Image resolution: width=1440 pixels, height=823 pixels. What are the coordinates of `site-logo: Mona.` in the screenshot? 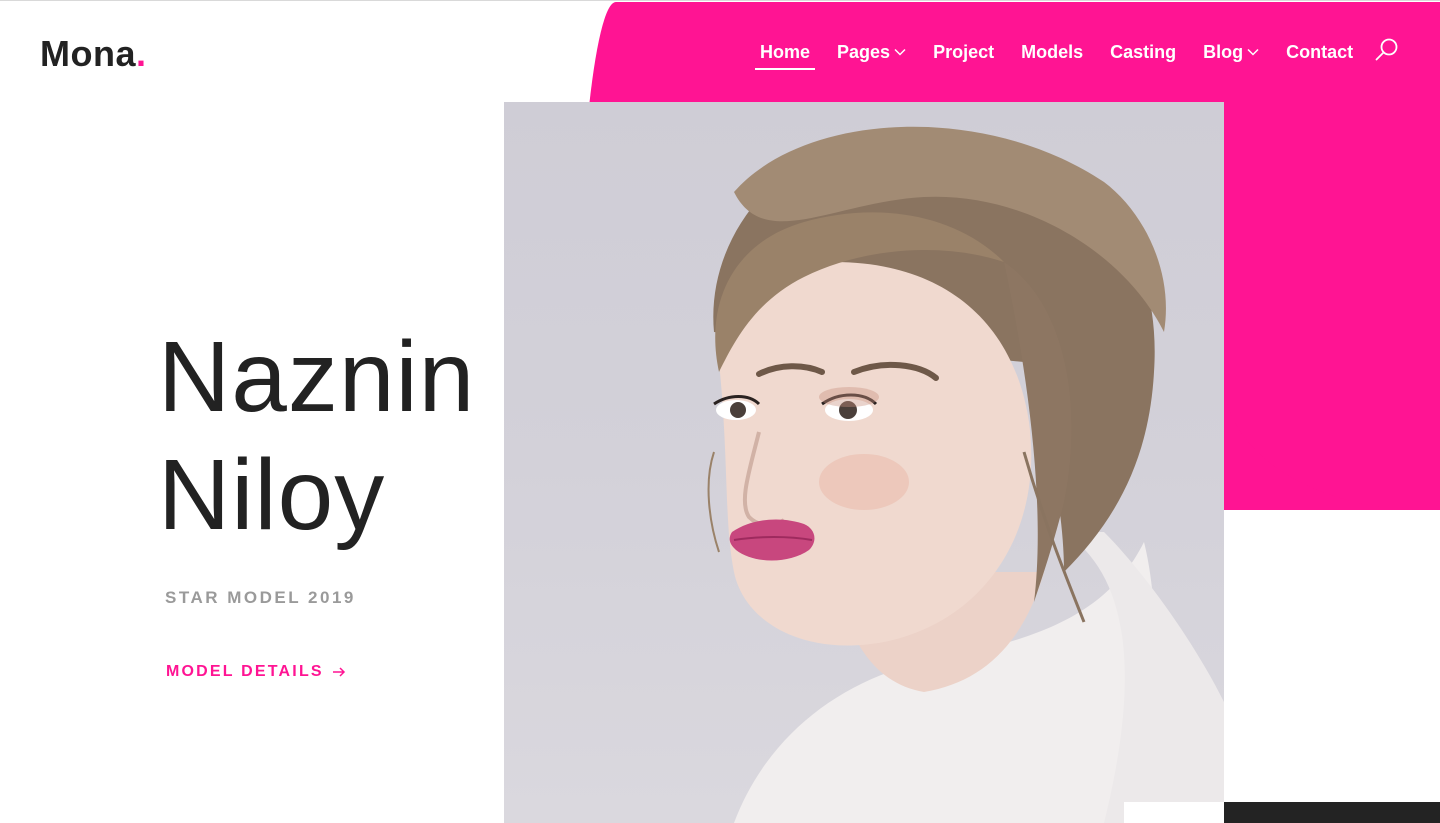 It's located at (93, 54).